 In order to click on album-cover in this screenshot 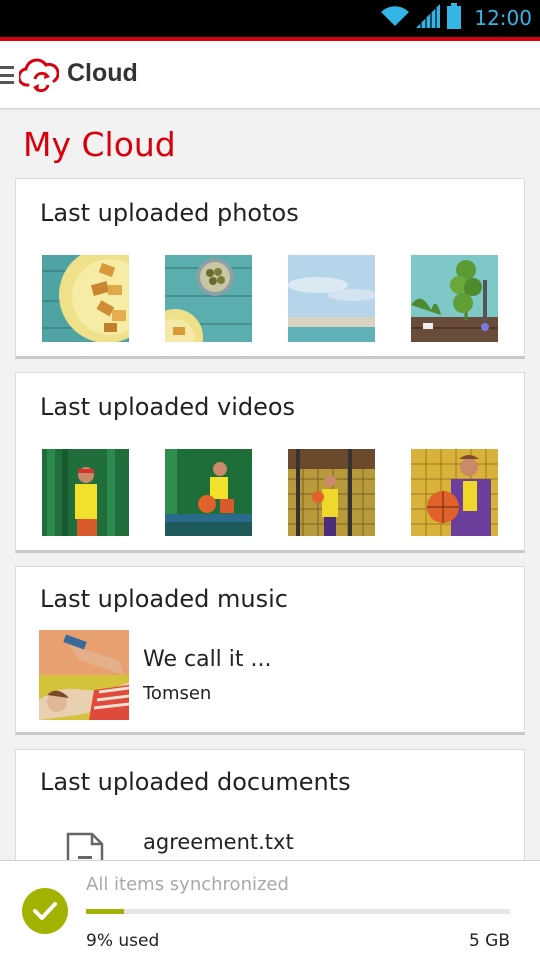, I will do `click(84, 675)`.